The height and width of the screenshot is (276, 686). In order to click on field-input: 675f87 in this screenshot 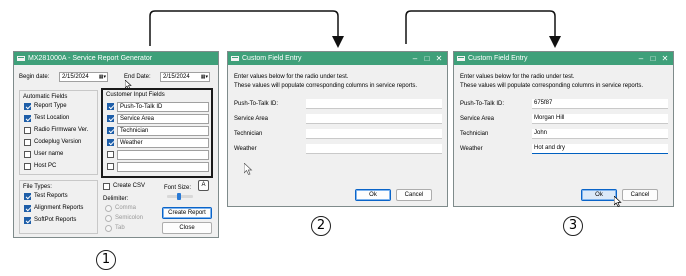, I will do `click(600, 104)`.